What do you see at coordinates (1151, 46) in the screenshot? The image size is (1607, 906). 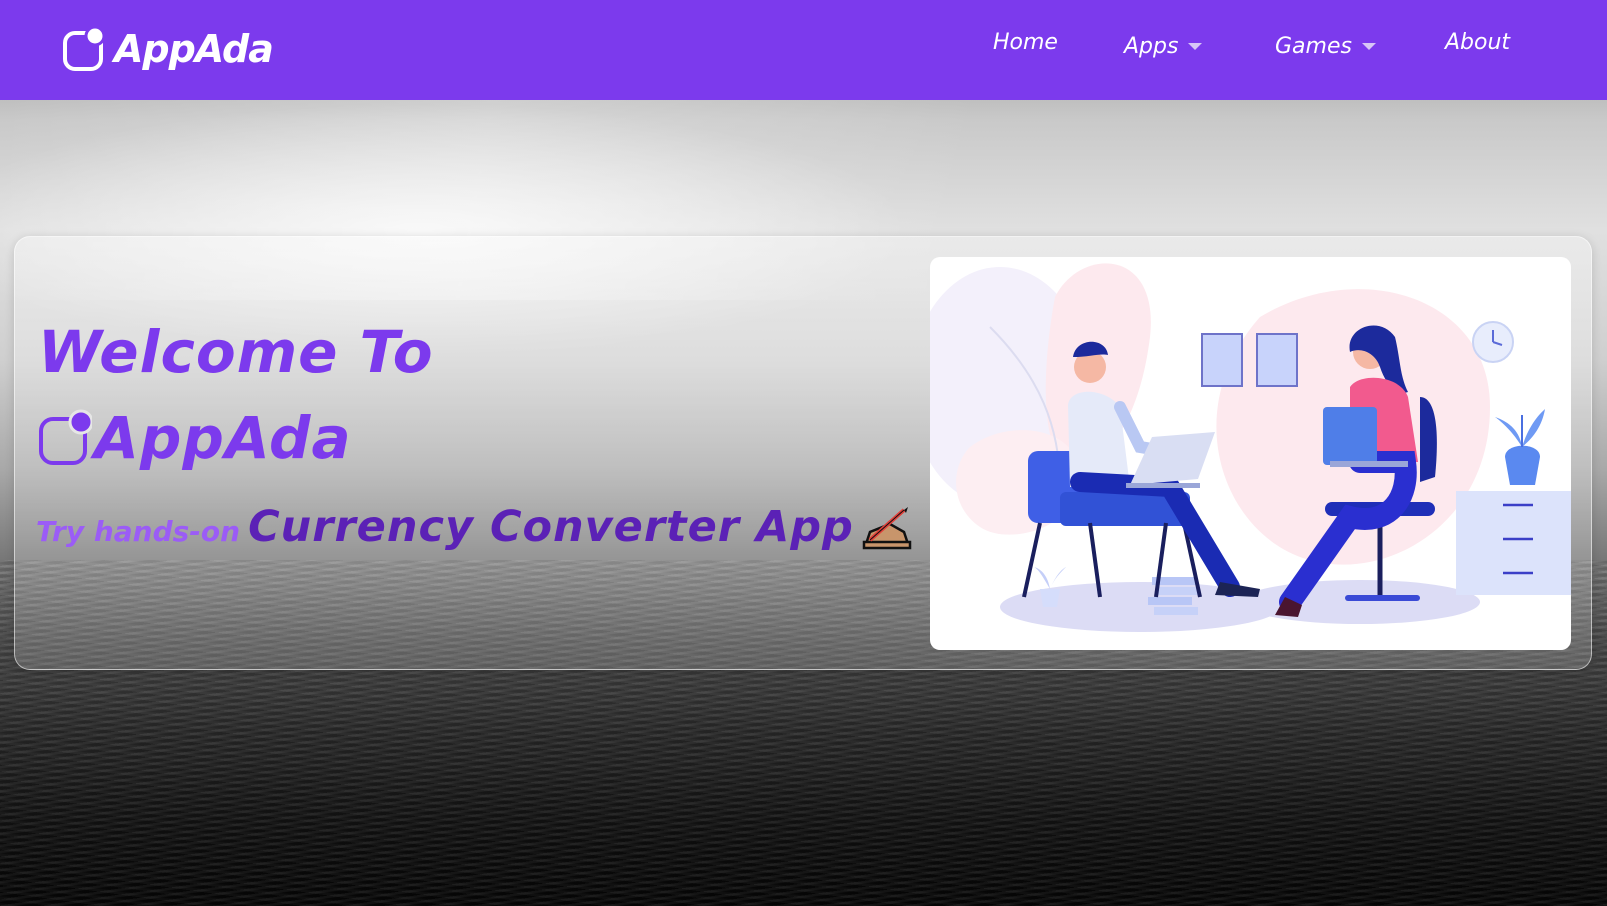 I see `nav-apps-label: Apps` at bounding box center [1151, 46].